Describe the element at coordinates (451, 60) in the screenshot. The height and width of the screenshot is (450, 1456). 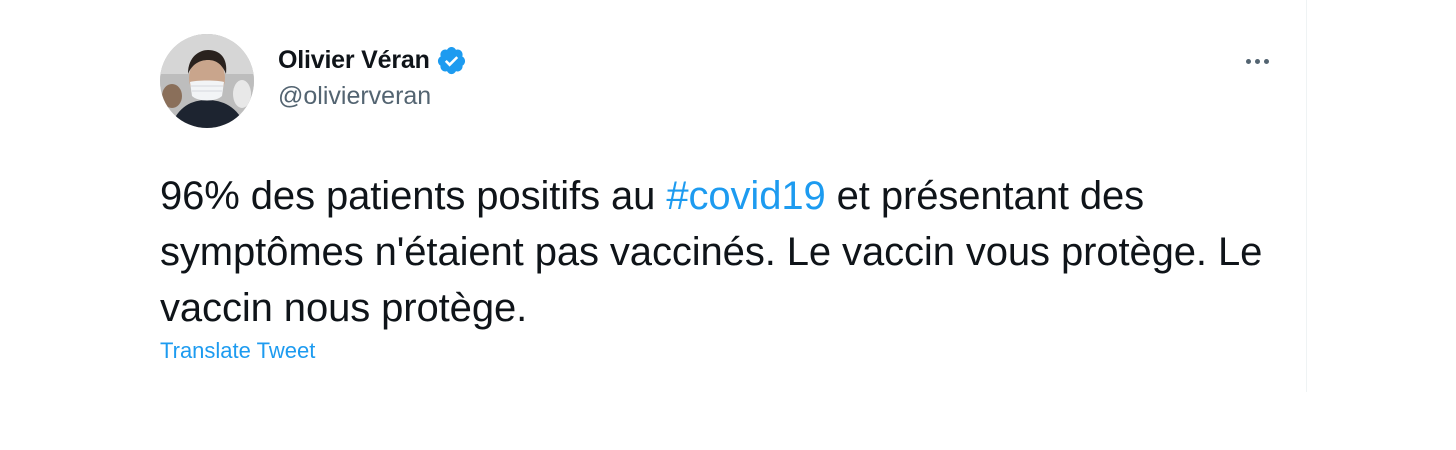
I see `verified-badge-icon` at that location.